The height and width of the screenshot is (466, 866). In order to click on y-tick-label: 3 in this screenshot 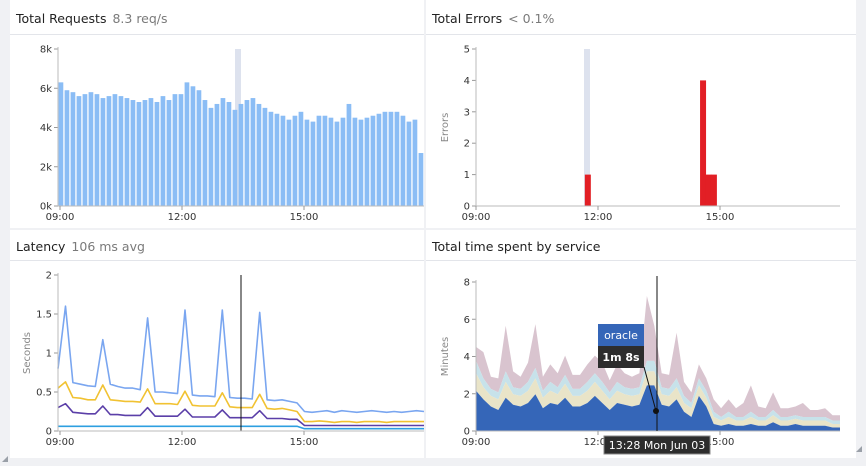, I will do `click(467, 112)`.